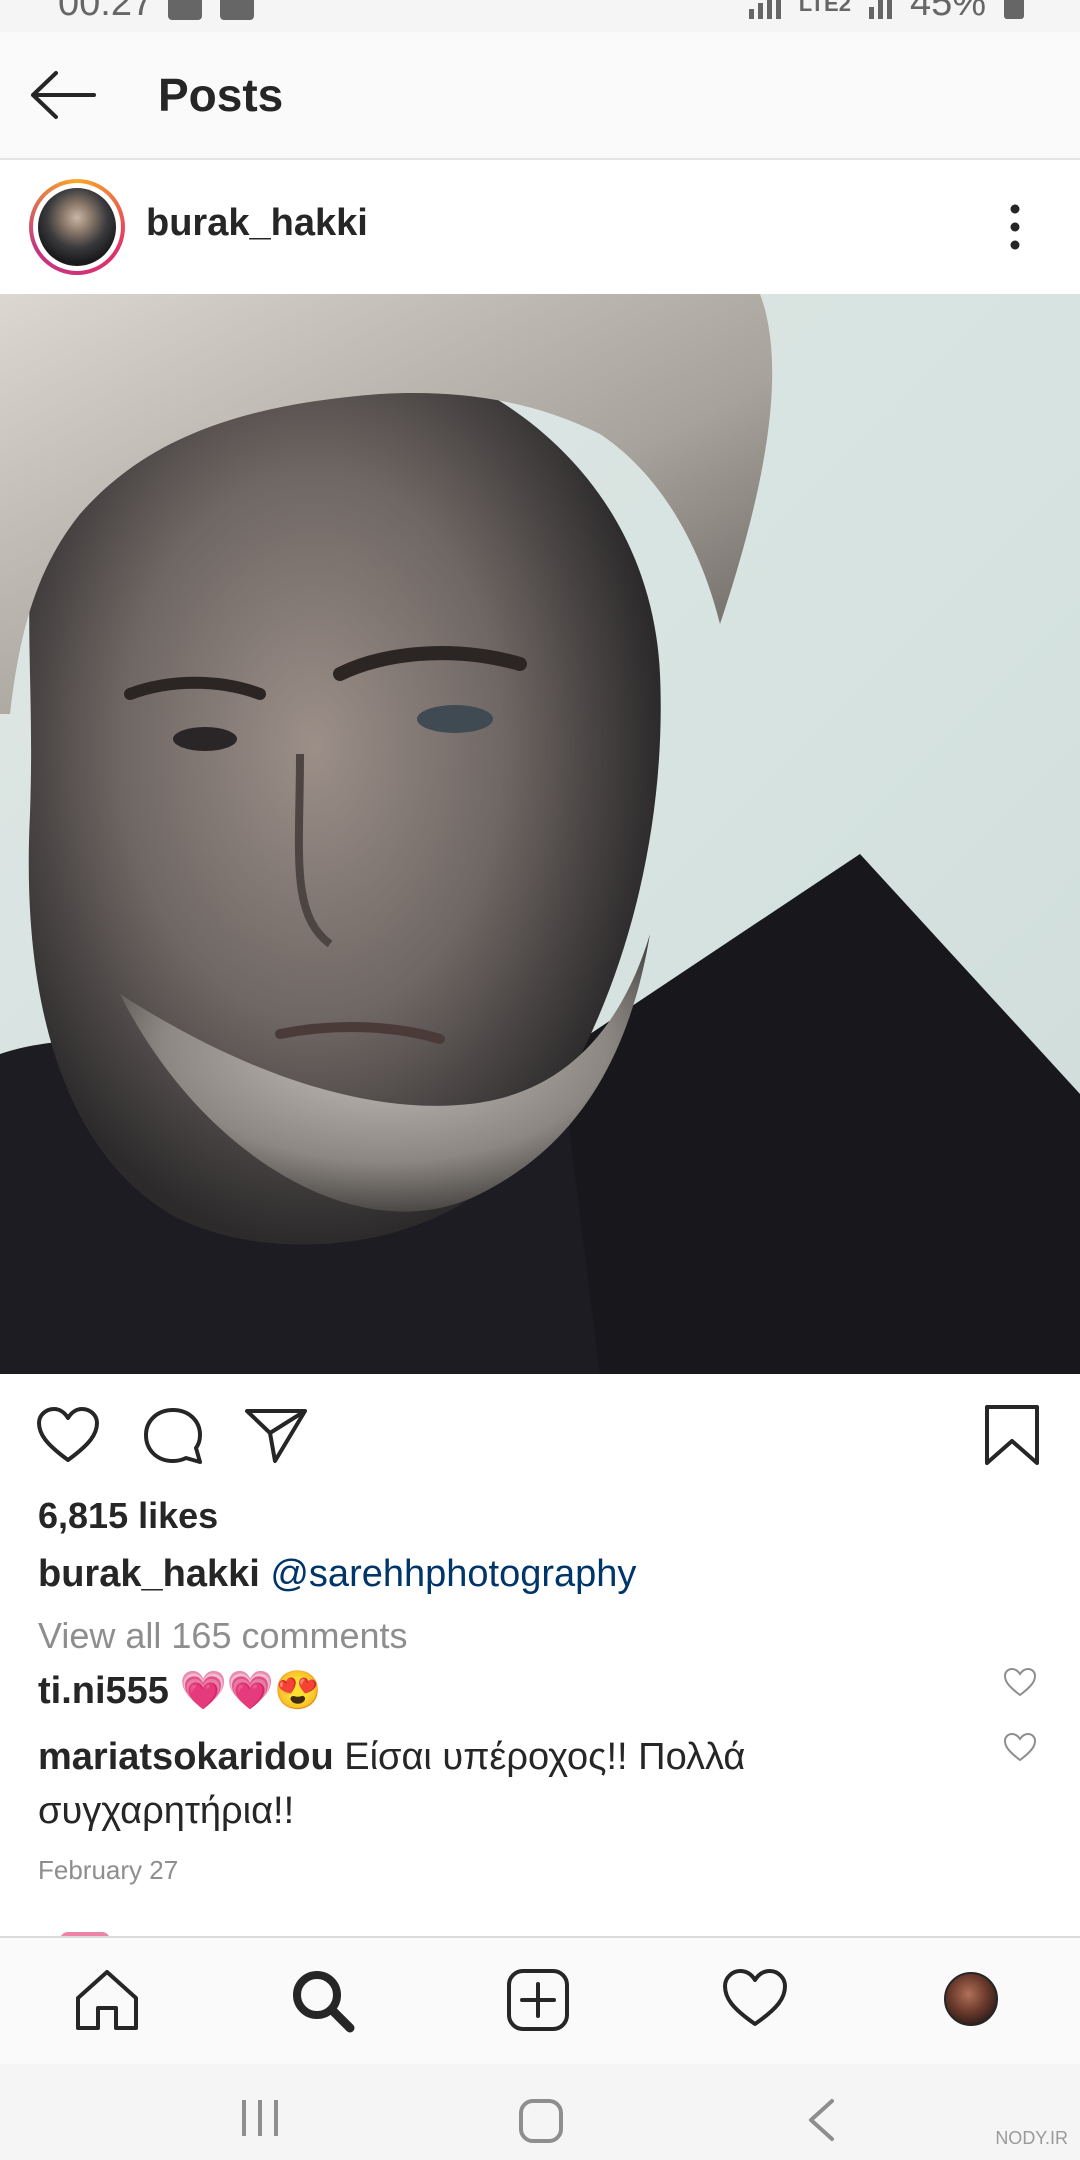  What do you see at coordinates (540, 96) in the screenshot?
I see `app-bar: Posts` at bounding box center [540, 96].